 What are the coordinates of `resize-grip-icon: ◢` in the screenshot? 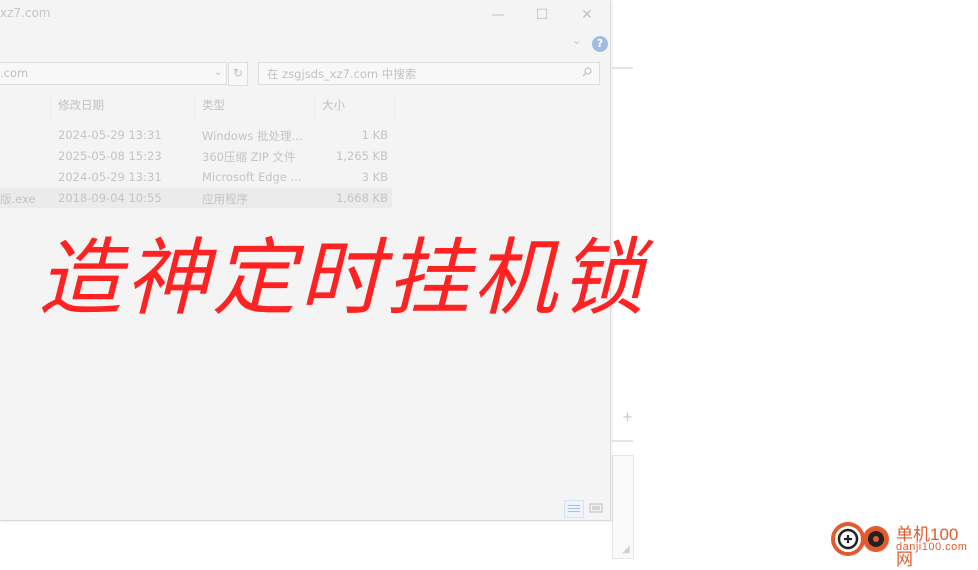 It's located at (626, 549).